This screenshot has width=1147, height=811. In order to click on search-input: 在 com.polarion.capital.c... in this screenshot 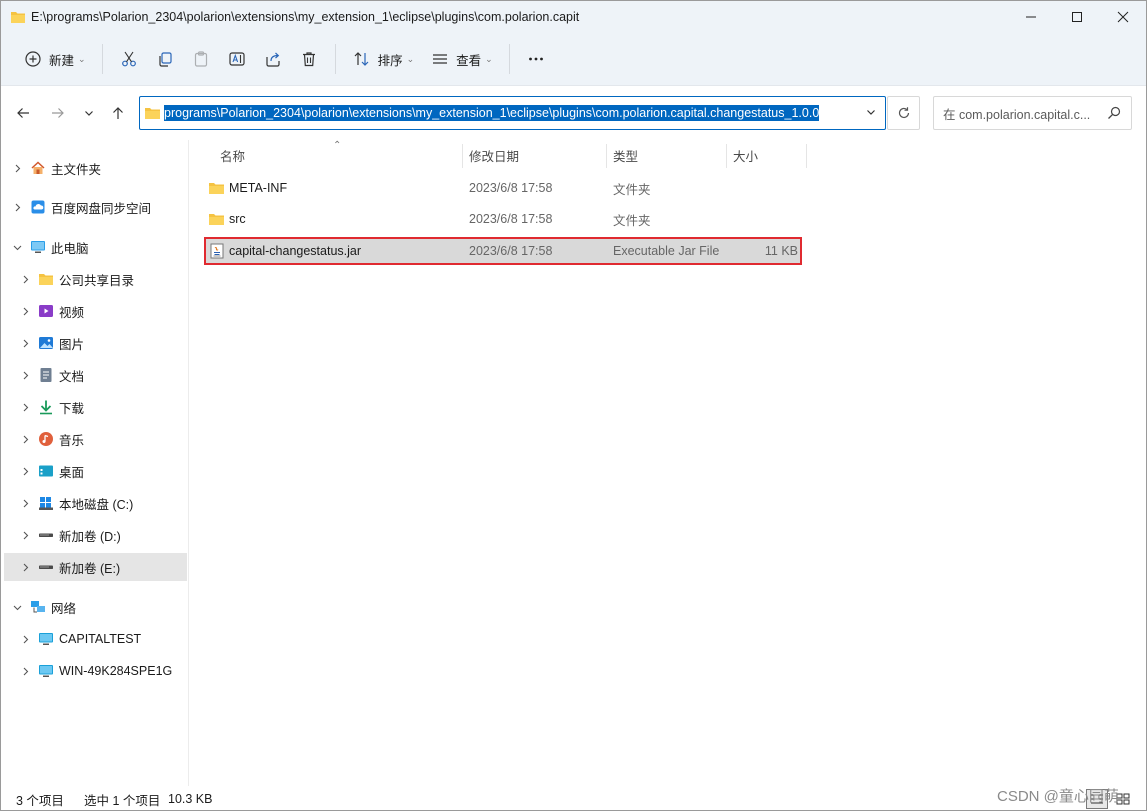, I will do `click(1032, 113)`.